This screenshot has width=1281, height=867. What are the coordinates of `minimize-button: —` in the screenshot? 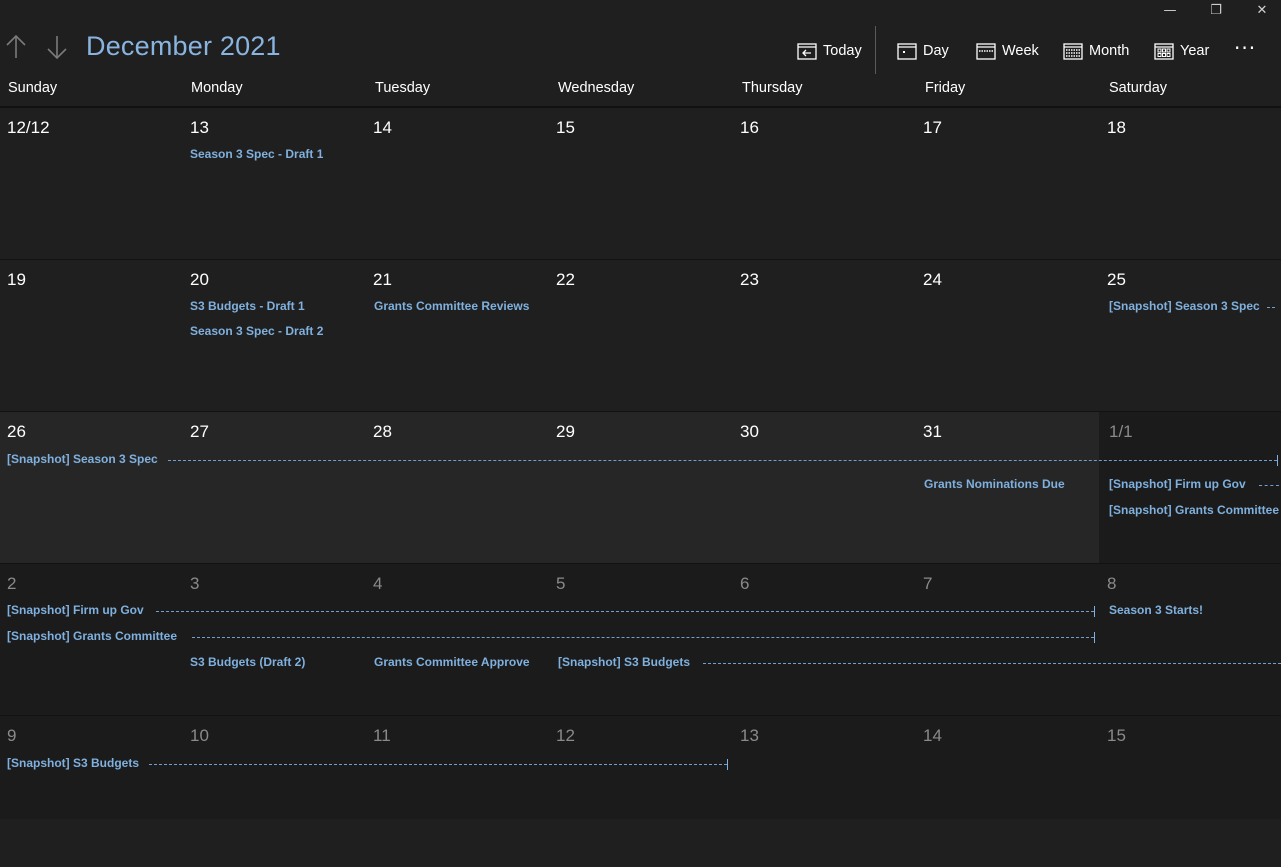 It's located at (1170, 12).